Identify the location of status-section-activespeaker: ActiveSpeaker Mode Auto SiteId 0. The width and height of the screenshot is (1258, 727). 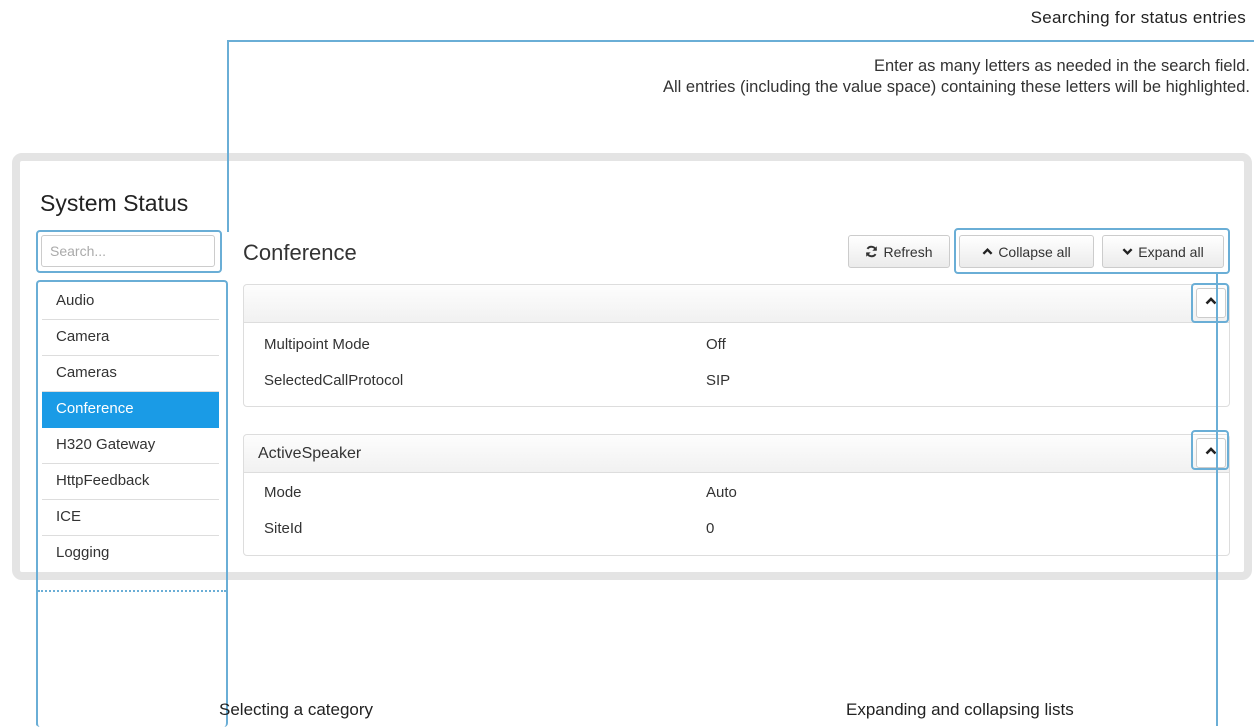
(736, 495).